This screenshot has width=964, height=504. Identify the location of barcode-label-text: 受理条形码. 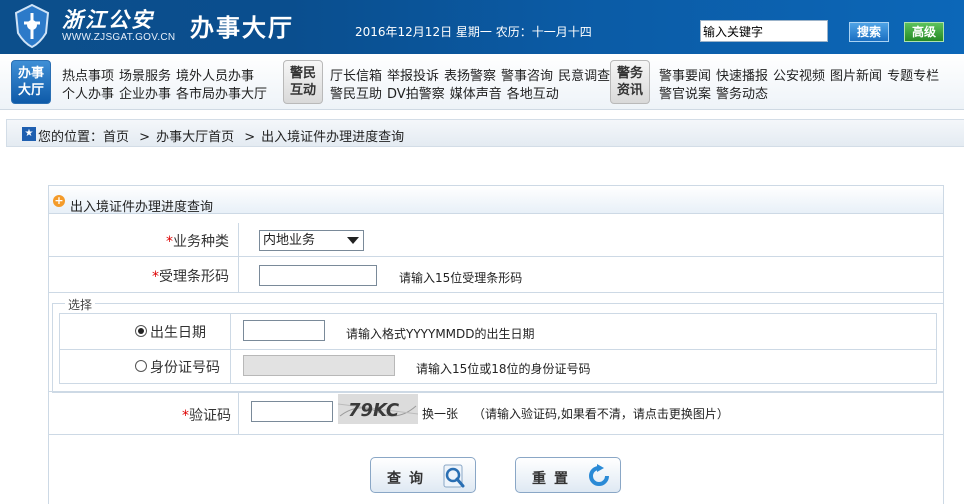
(194, 277).